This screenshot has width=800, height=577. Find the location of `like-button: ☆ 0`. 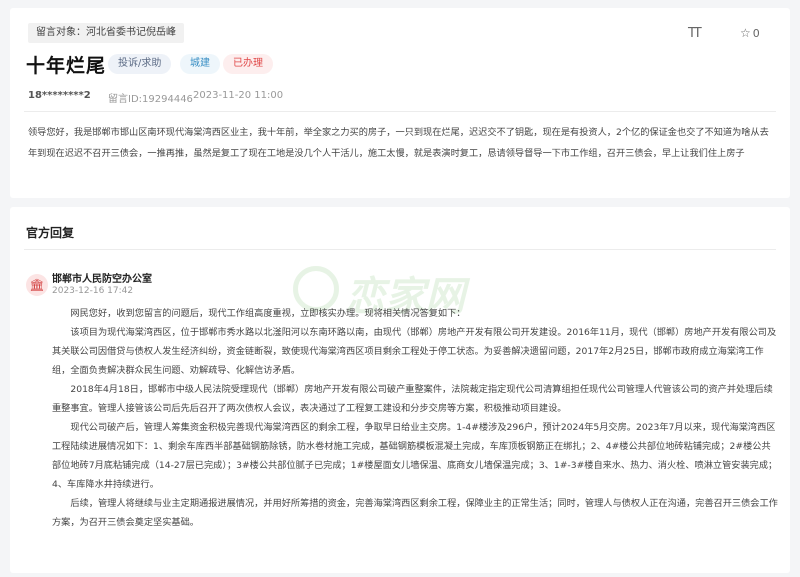

like-button: ☆ 0 is located at coordinates (750, 33).